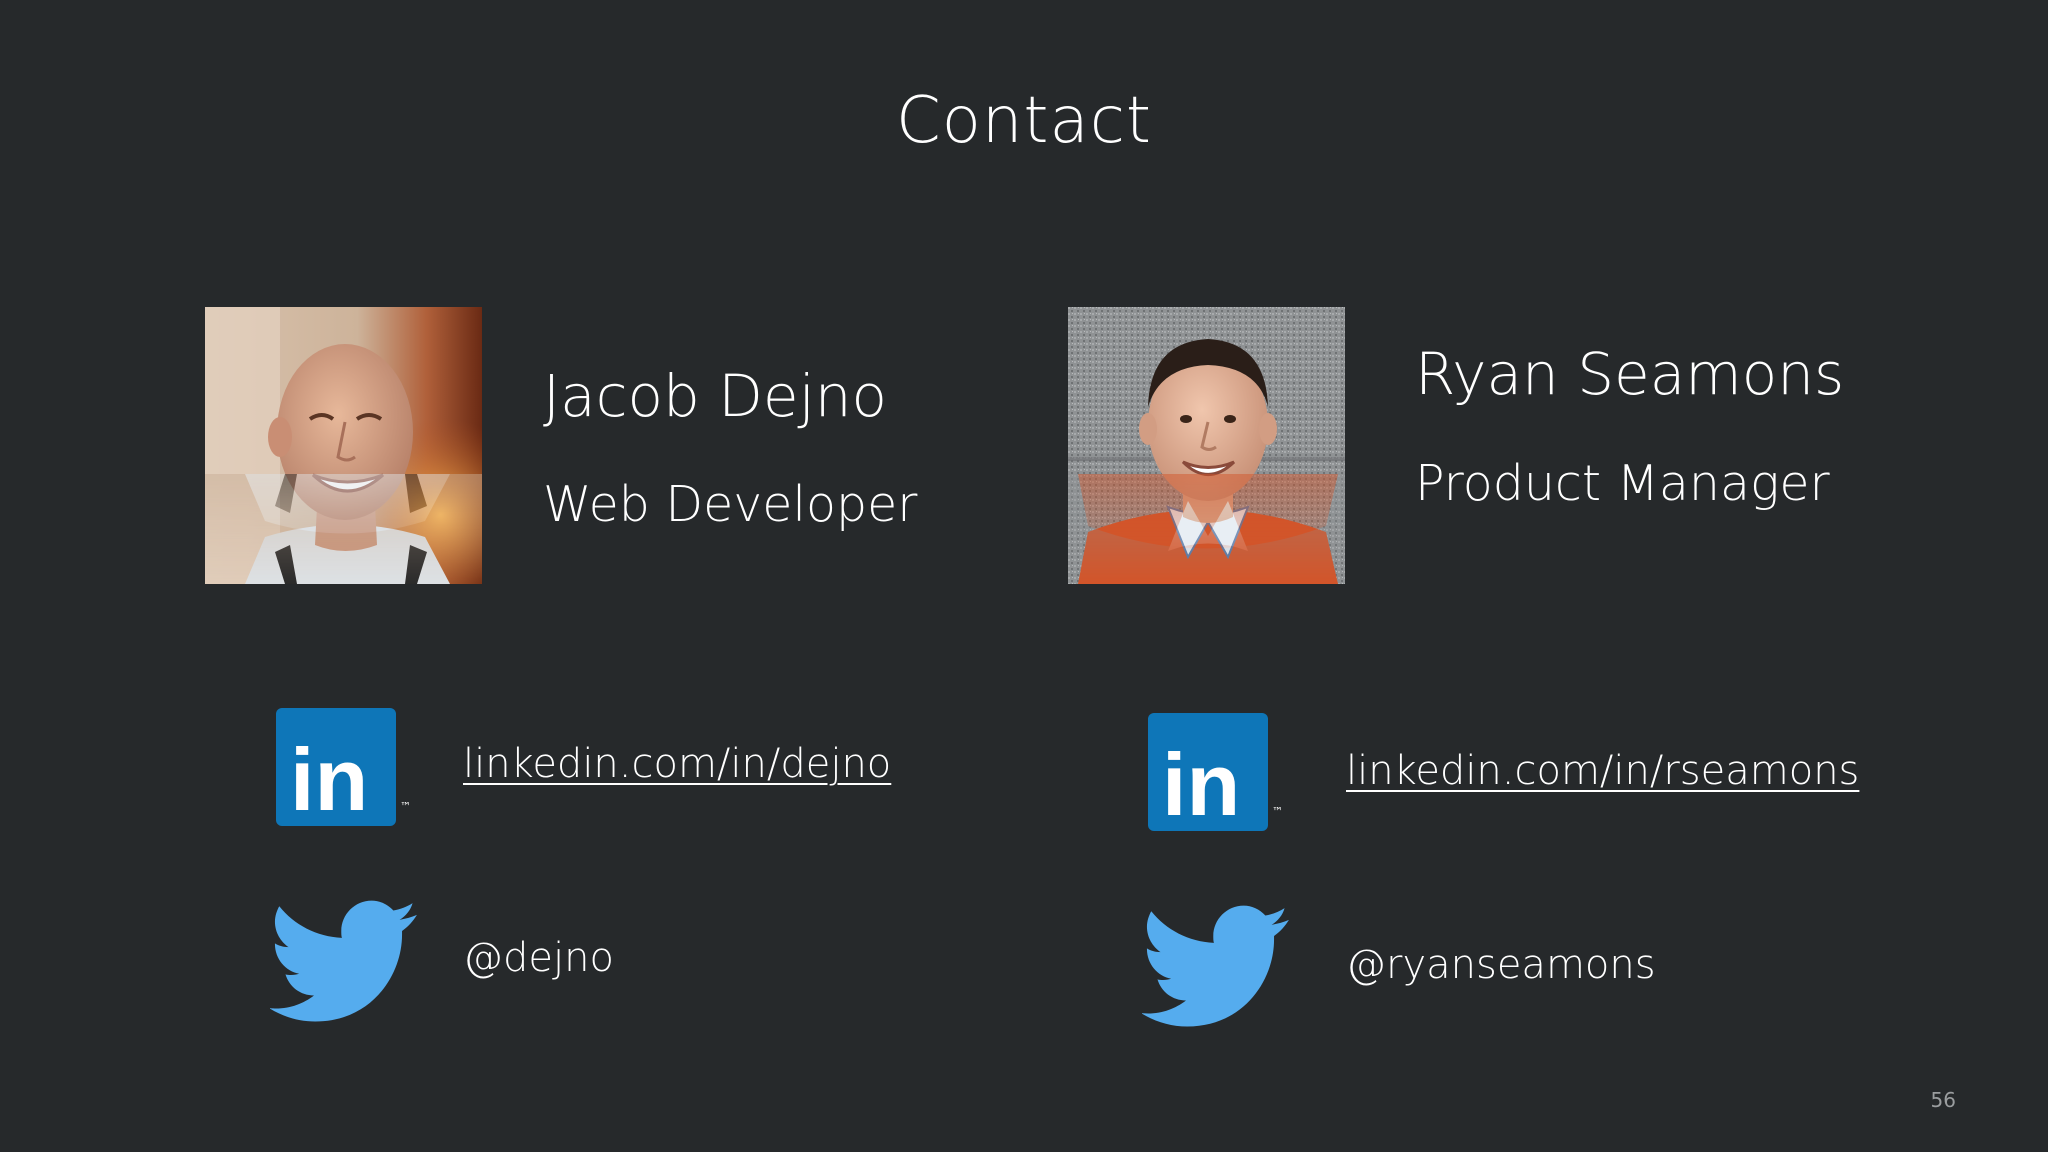 The image size is (2048, 1152). I want to click on linkedin-link: linkedin.com/in/rseamons, so click(1602, 771).